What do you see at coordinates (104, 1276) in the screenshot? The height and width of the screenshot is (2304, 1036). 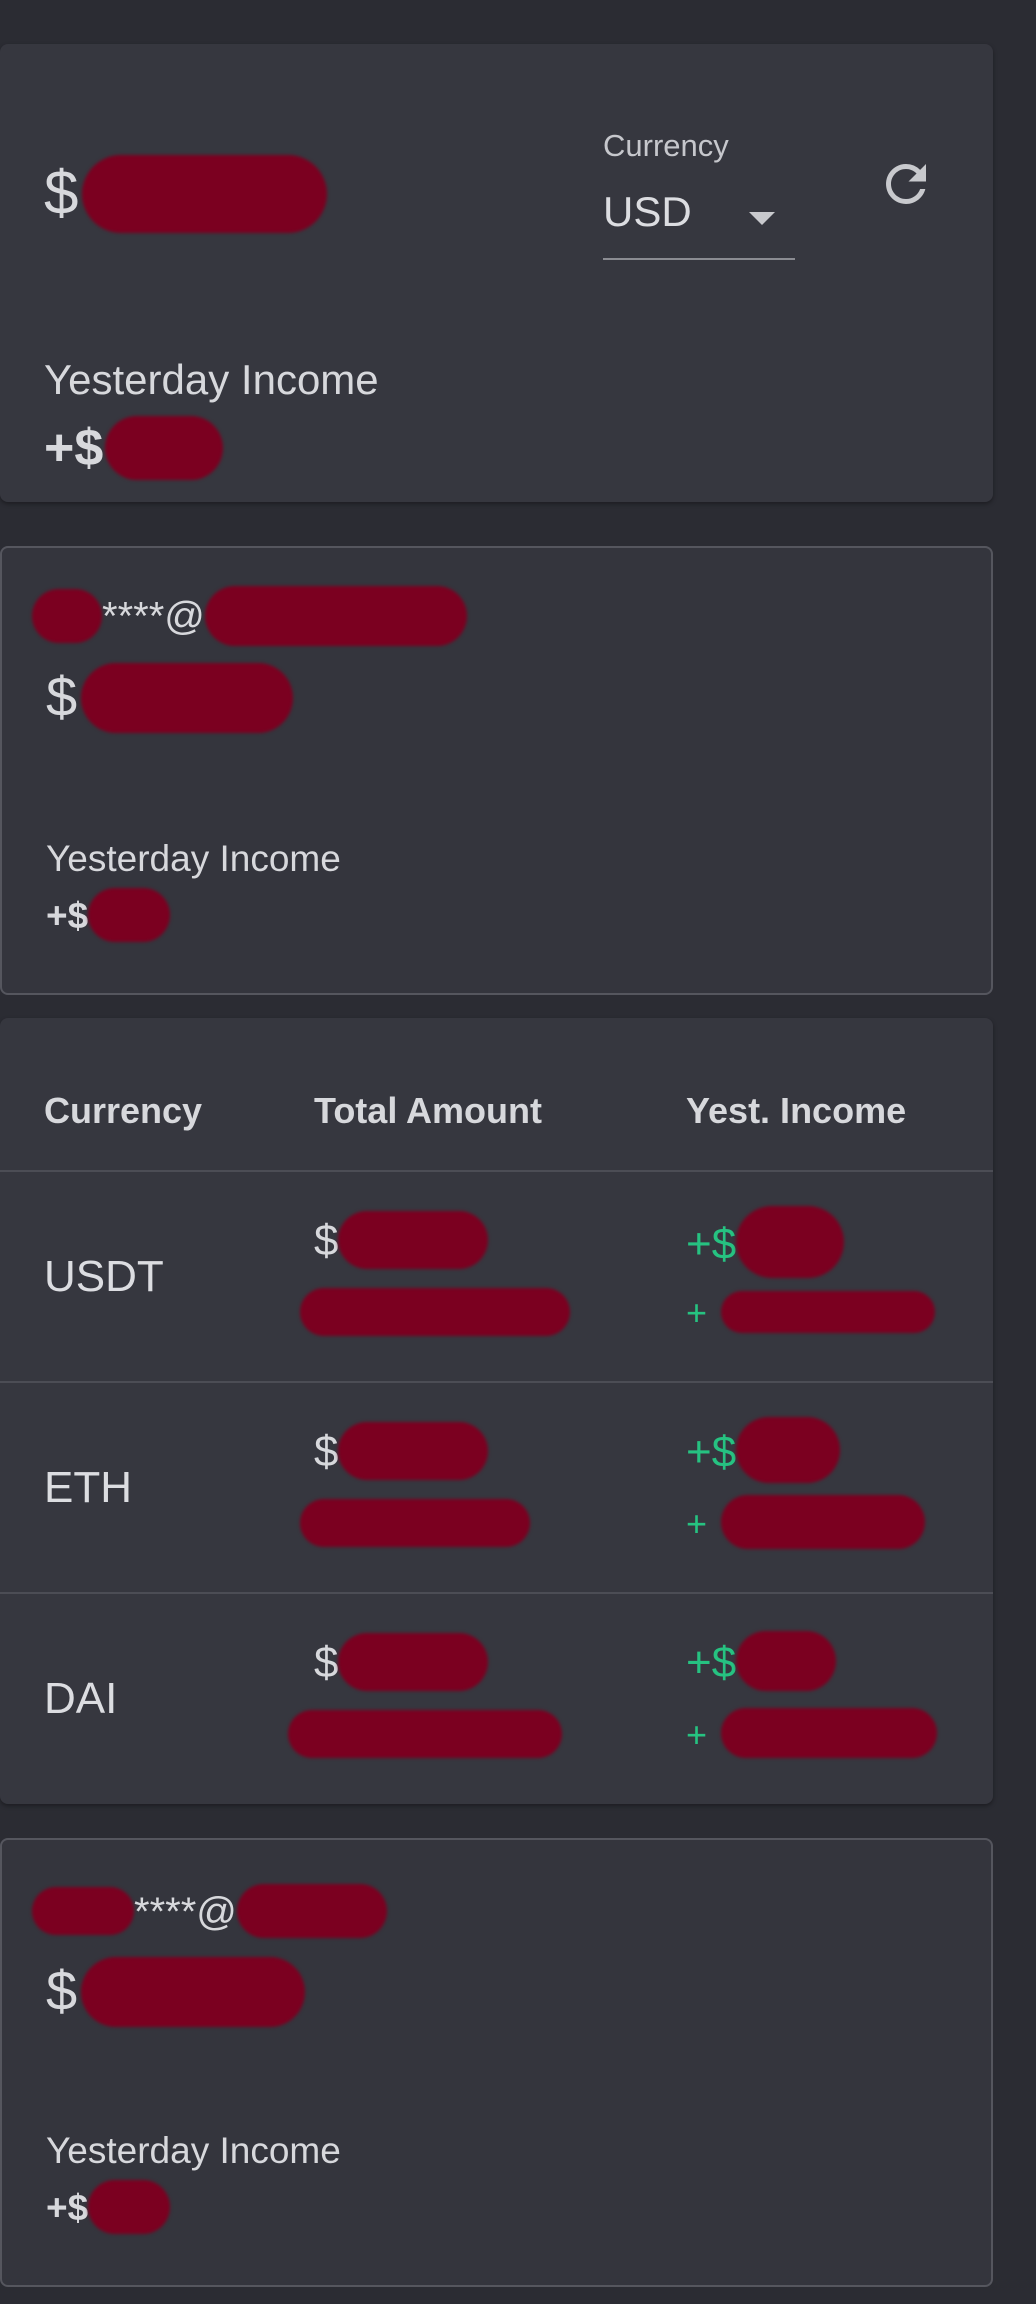 I see `row-currency: USDT` at bounding box center [104, 1276].